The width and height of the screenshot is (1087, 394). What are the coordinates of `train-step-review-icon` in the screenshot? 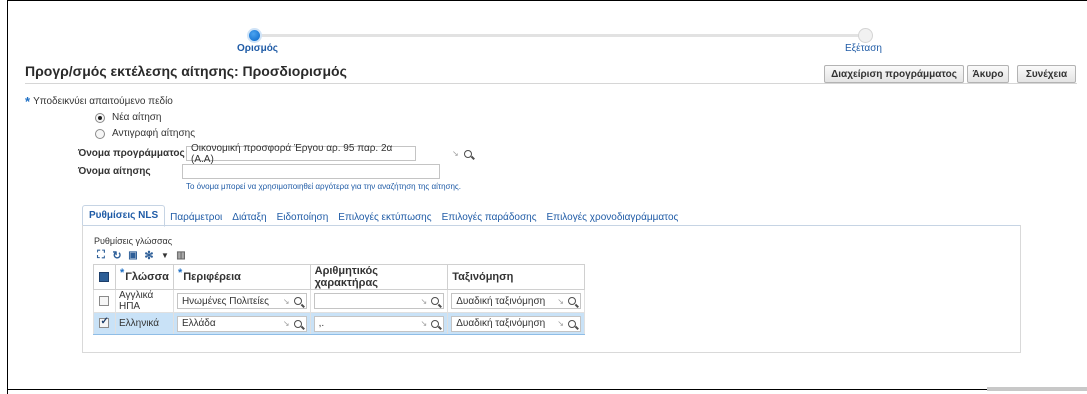 It's located at (865, 35).